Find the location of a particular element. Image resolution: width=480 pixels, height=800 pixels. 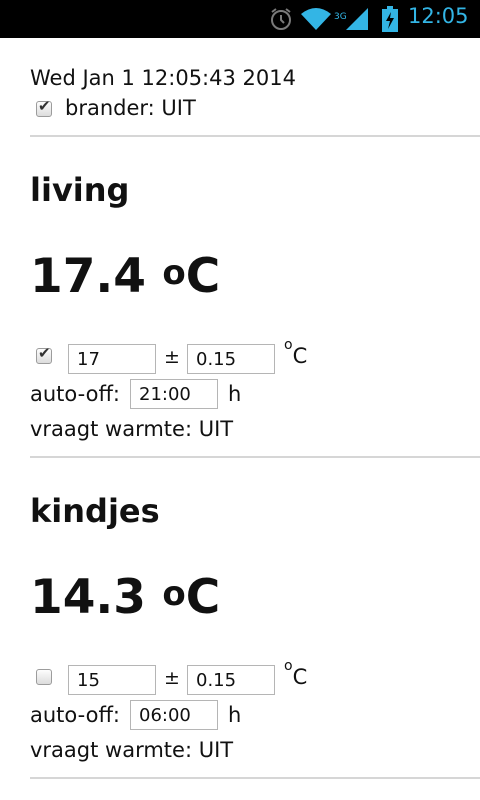

wifi-icon is located at coordinates (316, 21).